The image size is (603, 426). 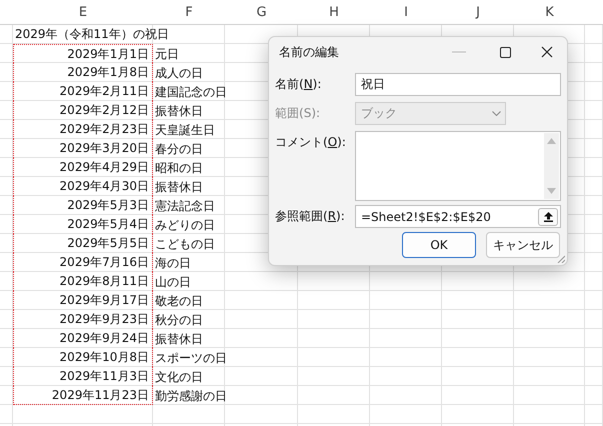 What do you see at coordinates (310, 216) in the screenshot?
I see `field-label: 参照範囲(R):` at bounding box center [310, 216].